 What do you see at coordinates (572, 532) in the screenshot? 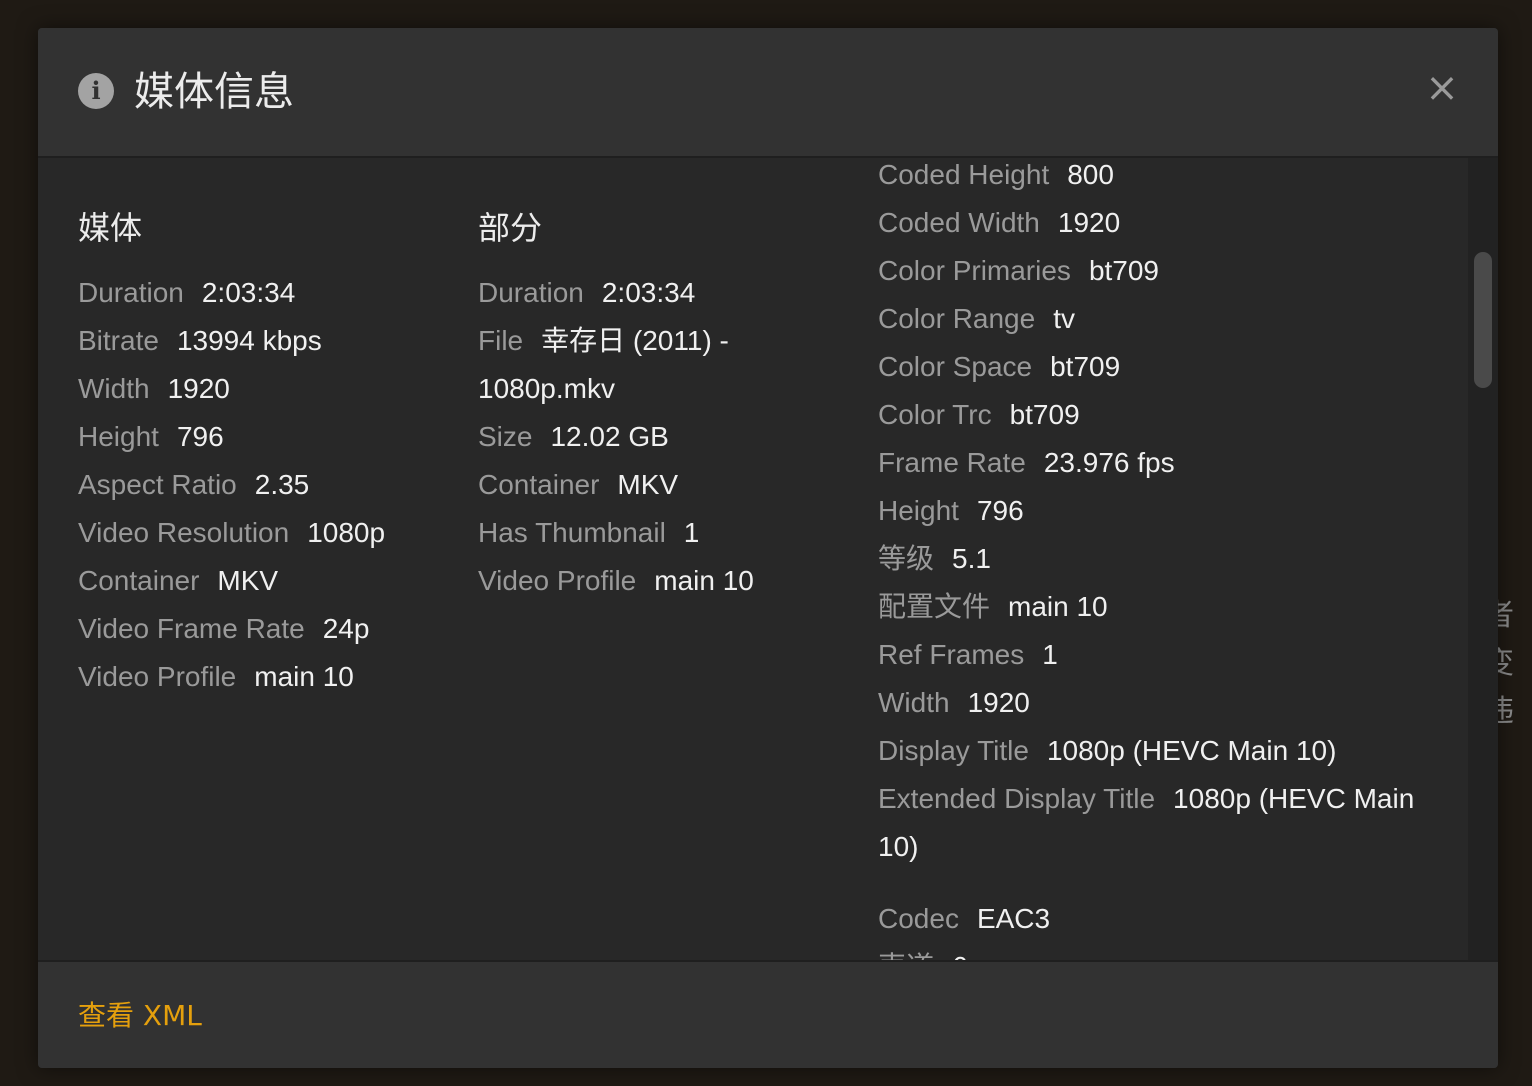
I see `part-row-label: Has Thumbnail` at bounding box center [572, 532].